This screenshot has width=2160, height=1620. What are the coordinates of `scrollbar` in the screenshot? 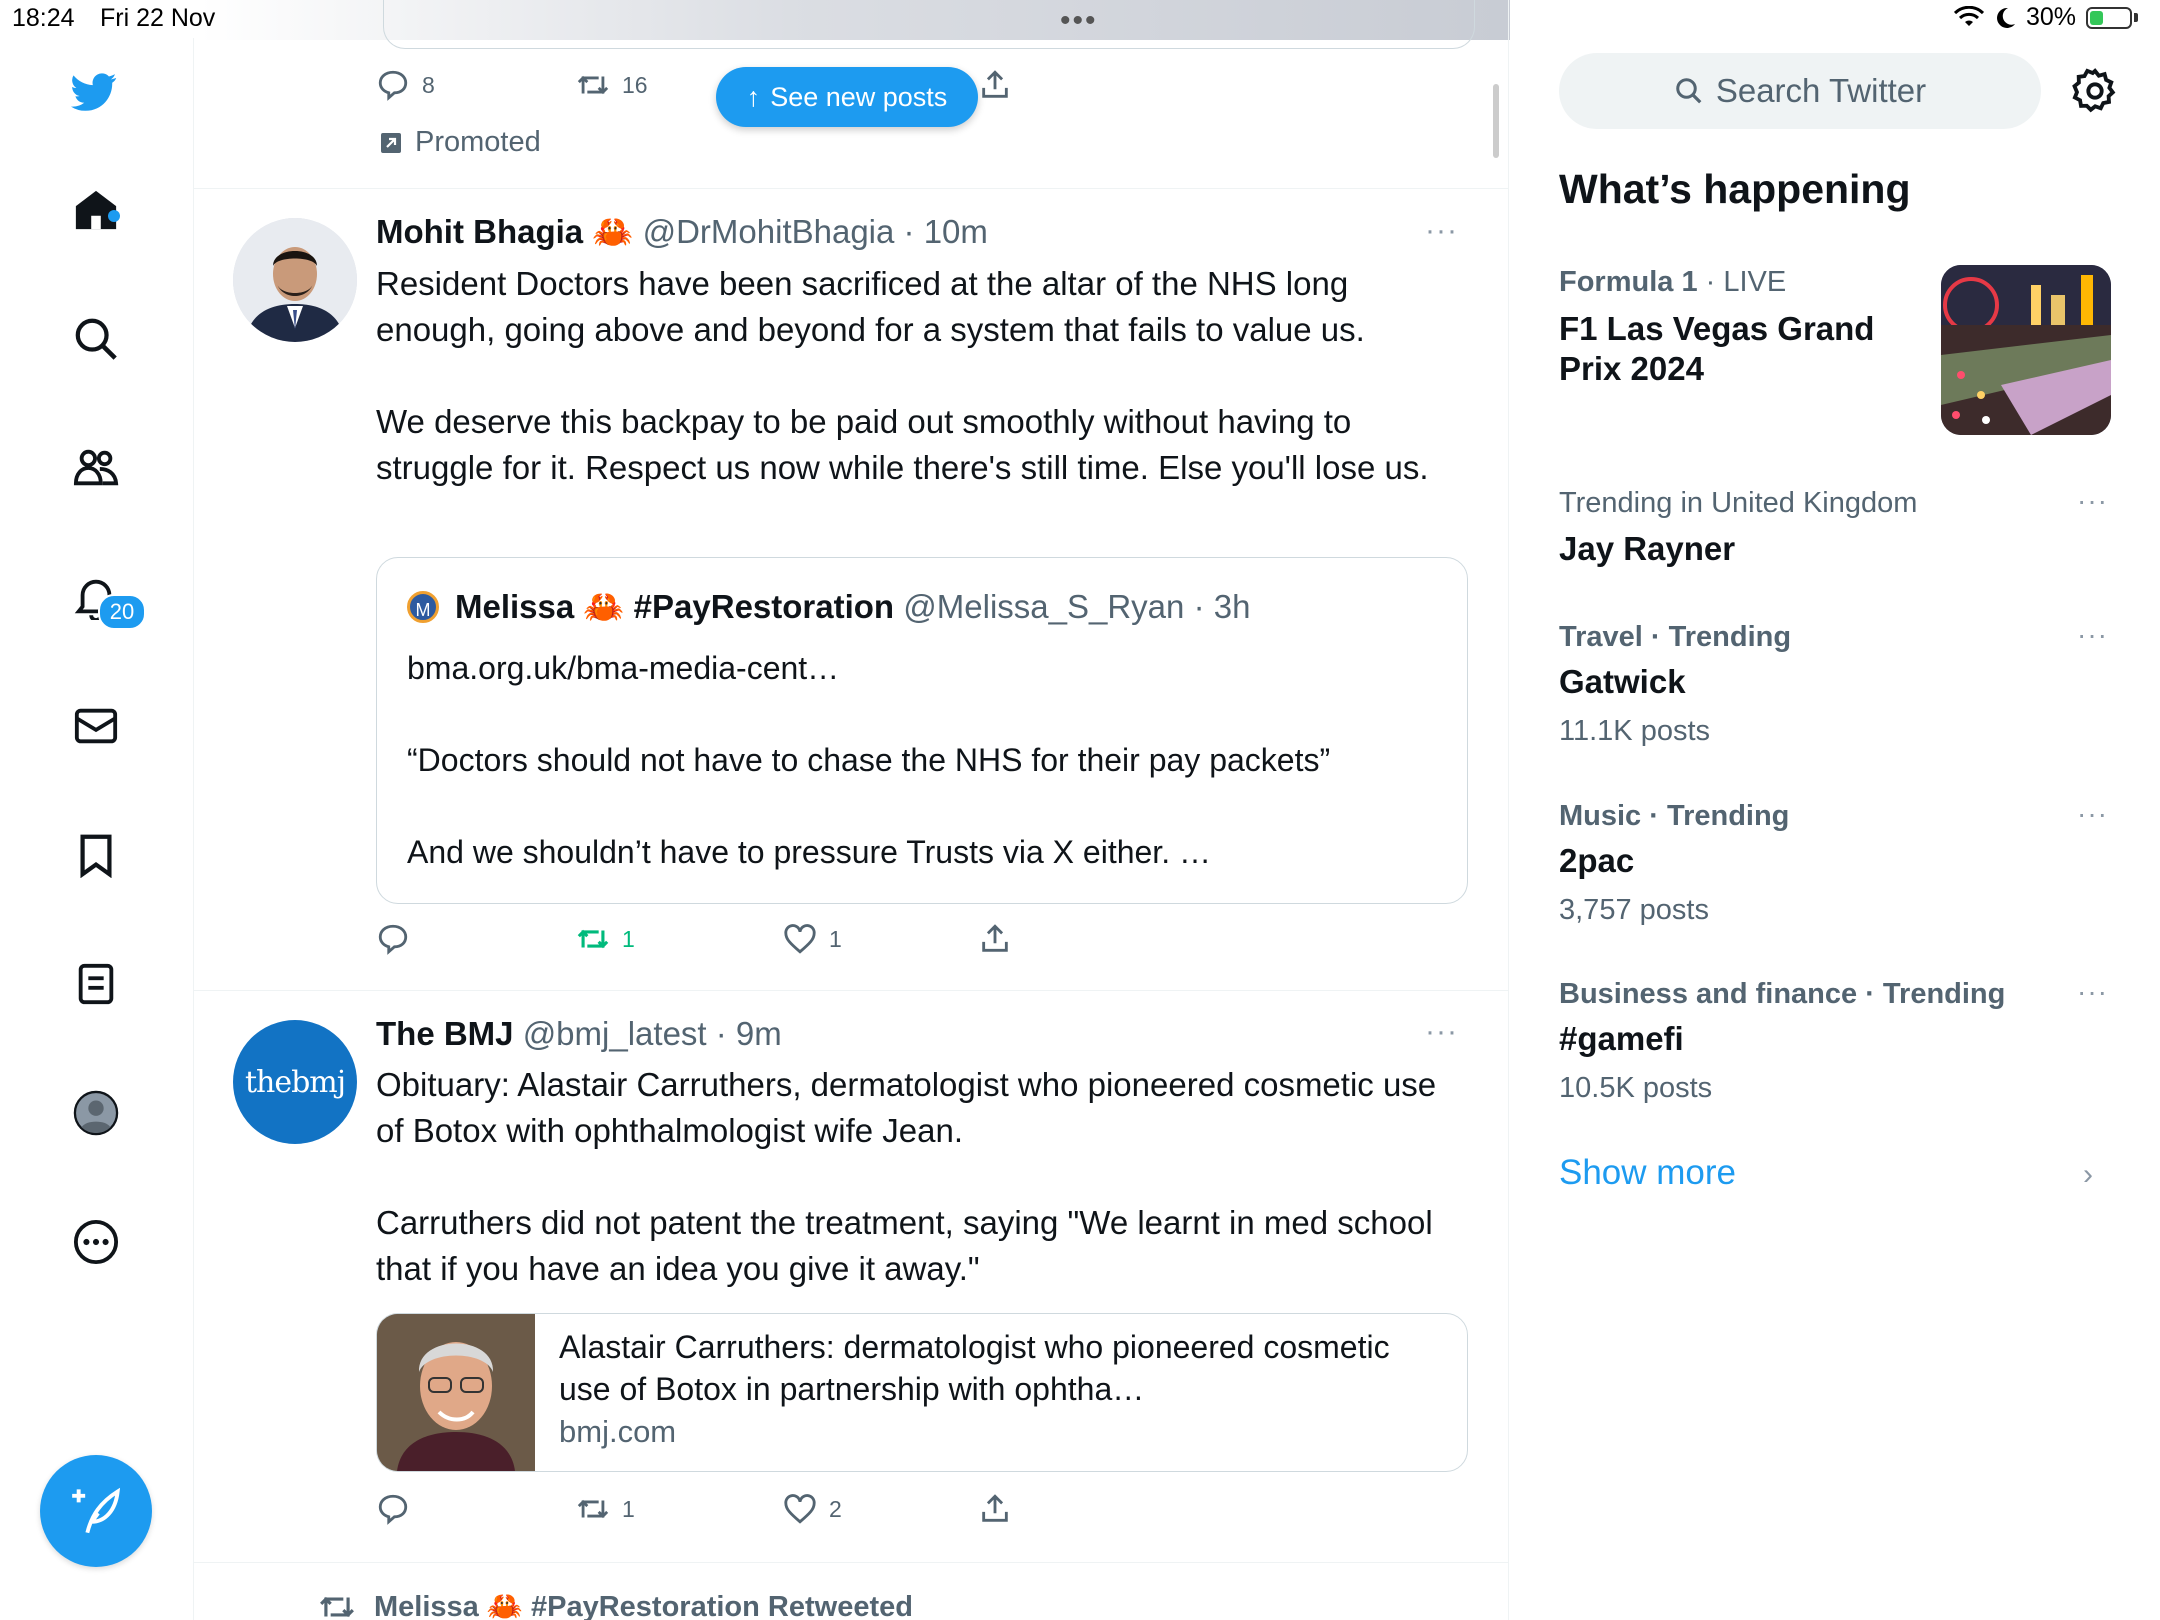 It's located at (1496, 121).